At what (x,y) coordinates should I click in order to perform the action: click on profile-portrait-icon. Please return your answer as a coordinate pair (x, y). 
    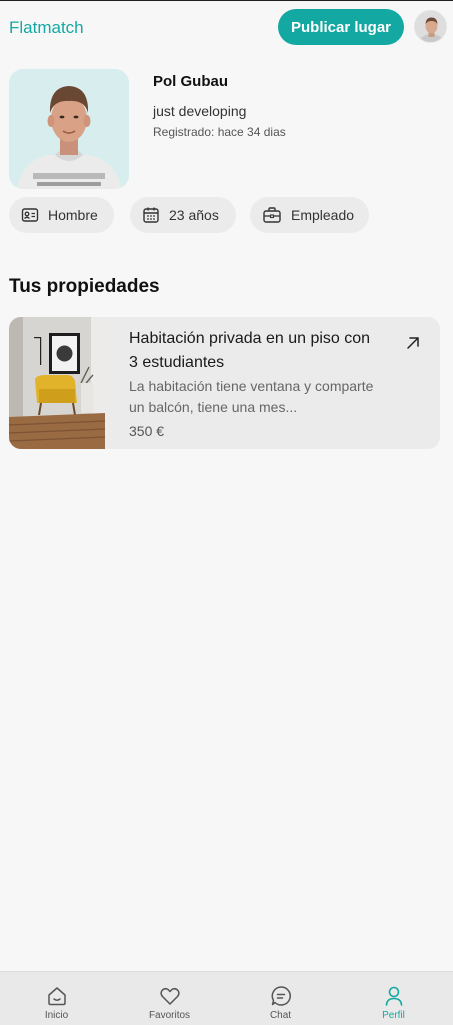
    Looking at the image, I should click on (69, 129).